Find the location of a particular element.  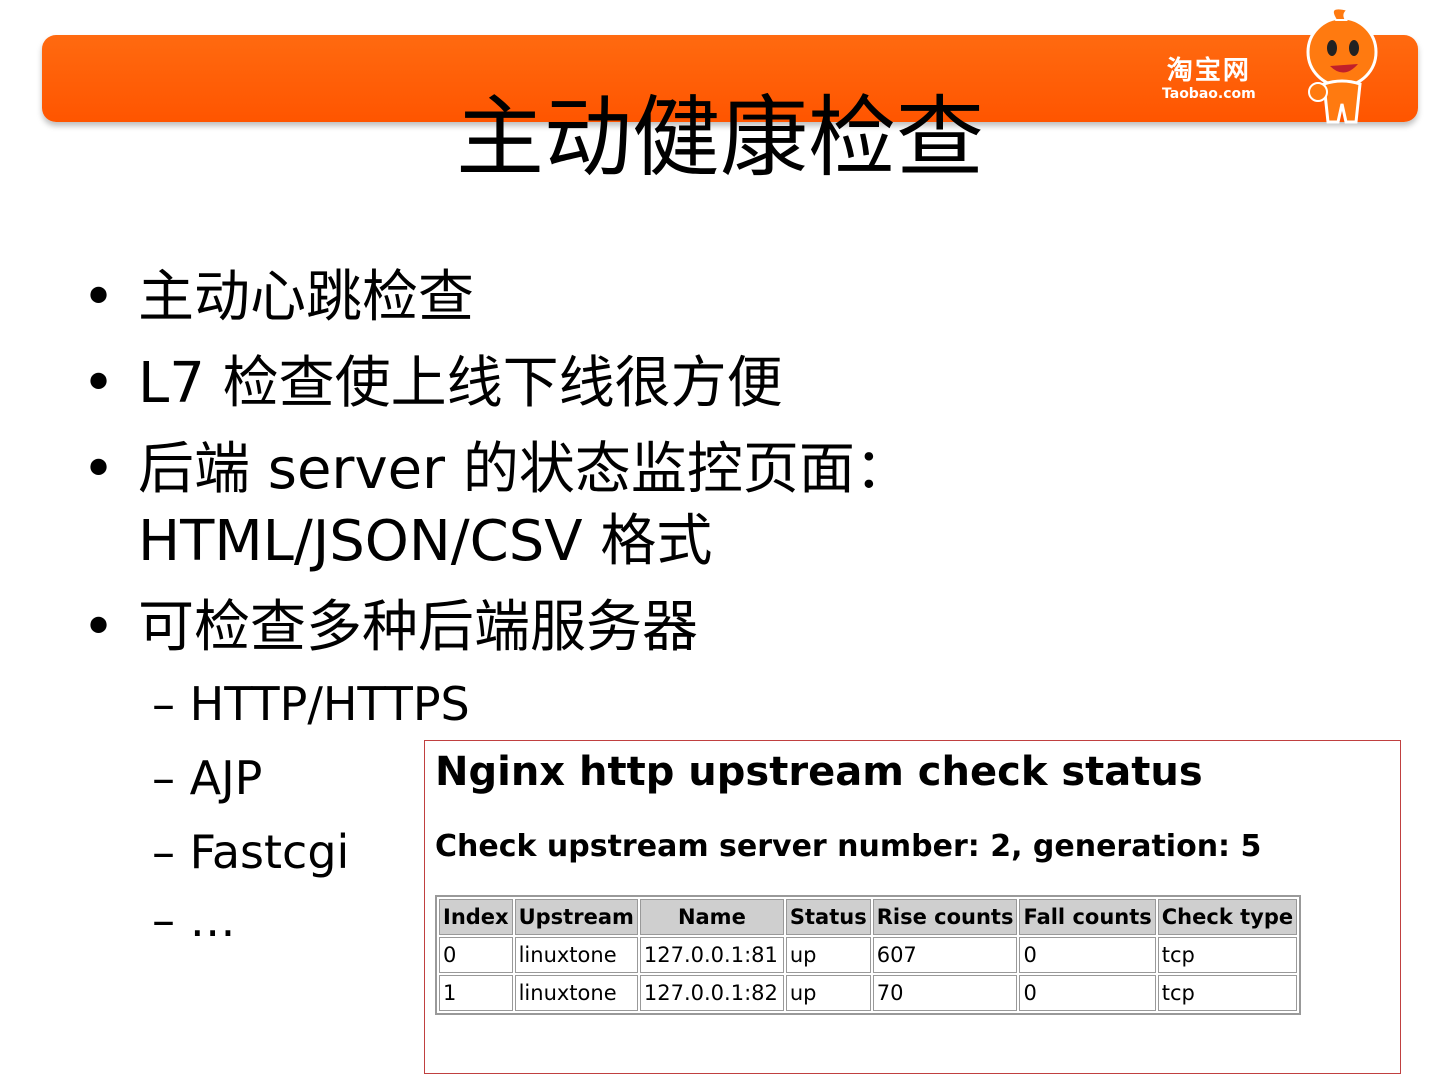

column-header: Status is located at coordinates (828, 917).